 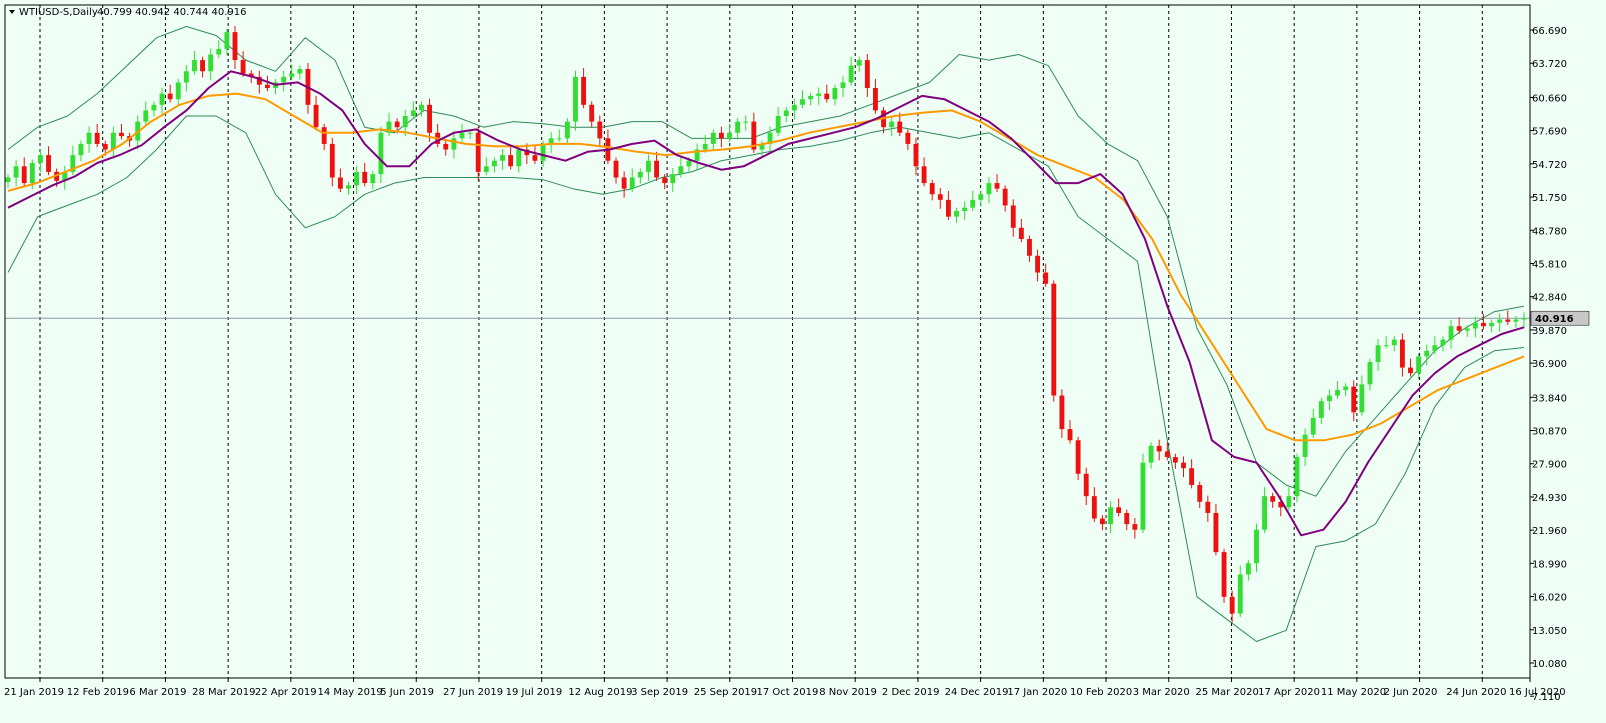 What do you see at coordinates (1549, 132) in the screenshot?
I see `y-tick-label: 57.690` at bounding box center [1549, 132].